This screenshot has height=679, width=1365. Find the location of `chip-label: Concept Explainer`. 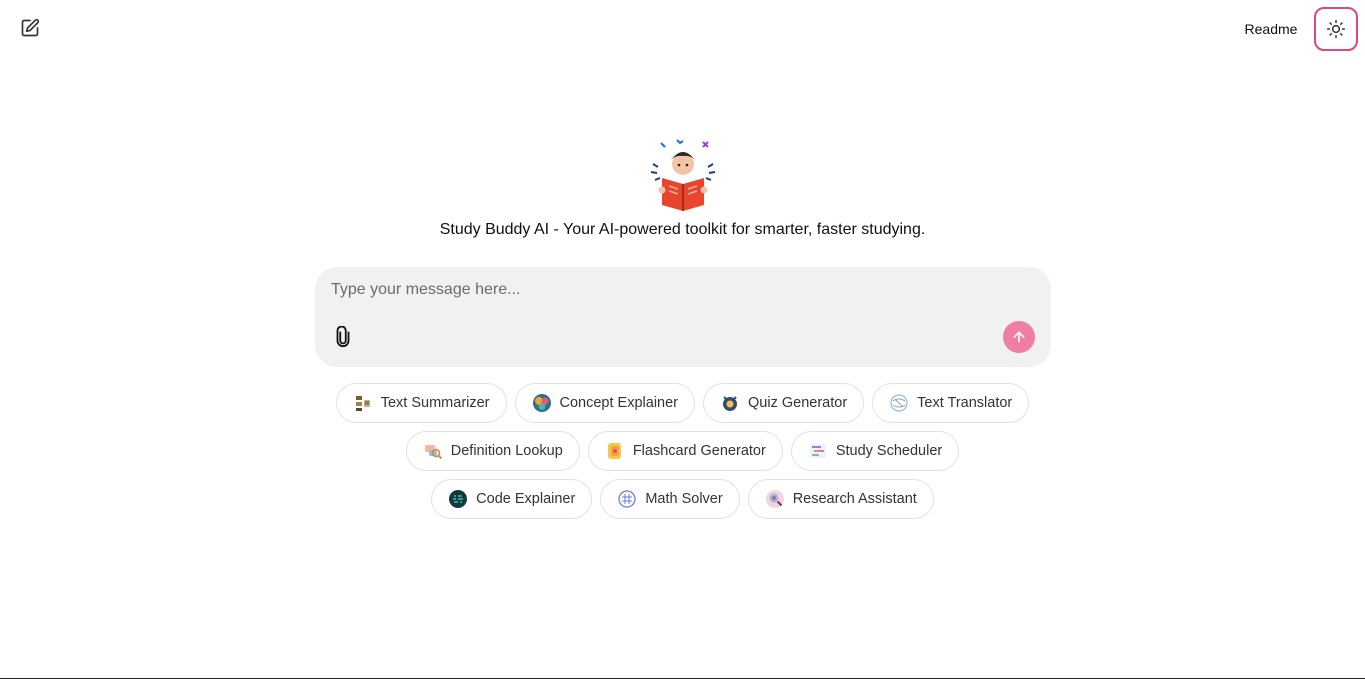

chip-label: Concept Explainer is located at coordinates (619, 403).